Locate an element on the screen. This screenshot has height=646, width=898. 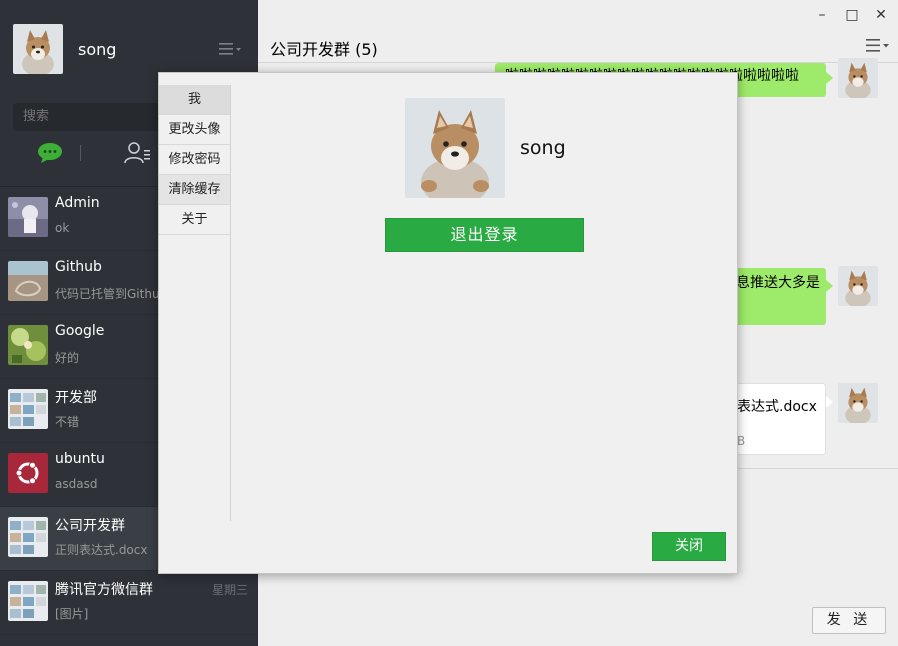
chat-title: 公司开发群 (5) is located at coordinates (324, 49).